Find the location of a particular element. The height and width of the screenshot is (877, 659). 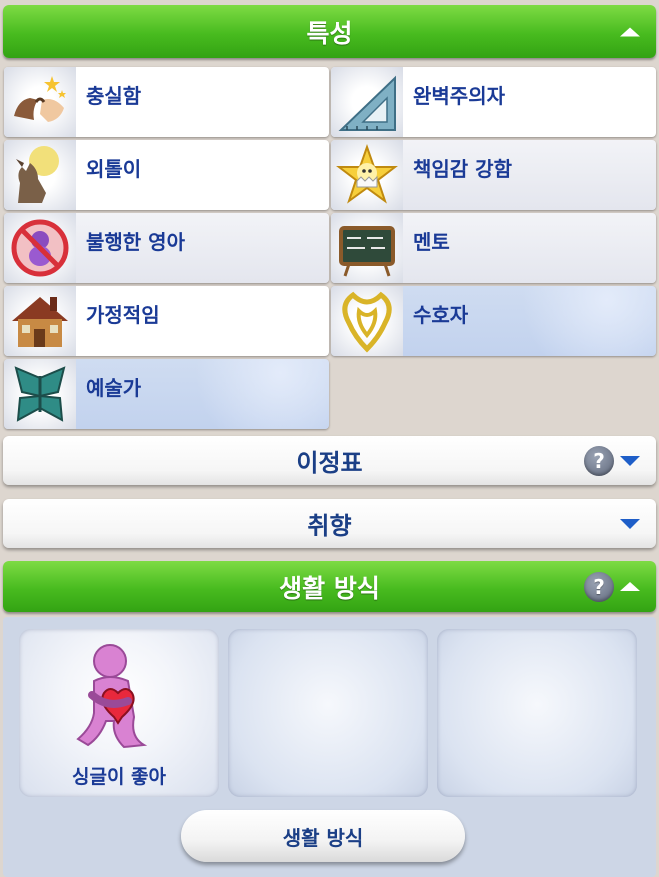

chalkboard-icon is located at coordinates (367, 248).